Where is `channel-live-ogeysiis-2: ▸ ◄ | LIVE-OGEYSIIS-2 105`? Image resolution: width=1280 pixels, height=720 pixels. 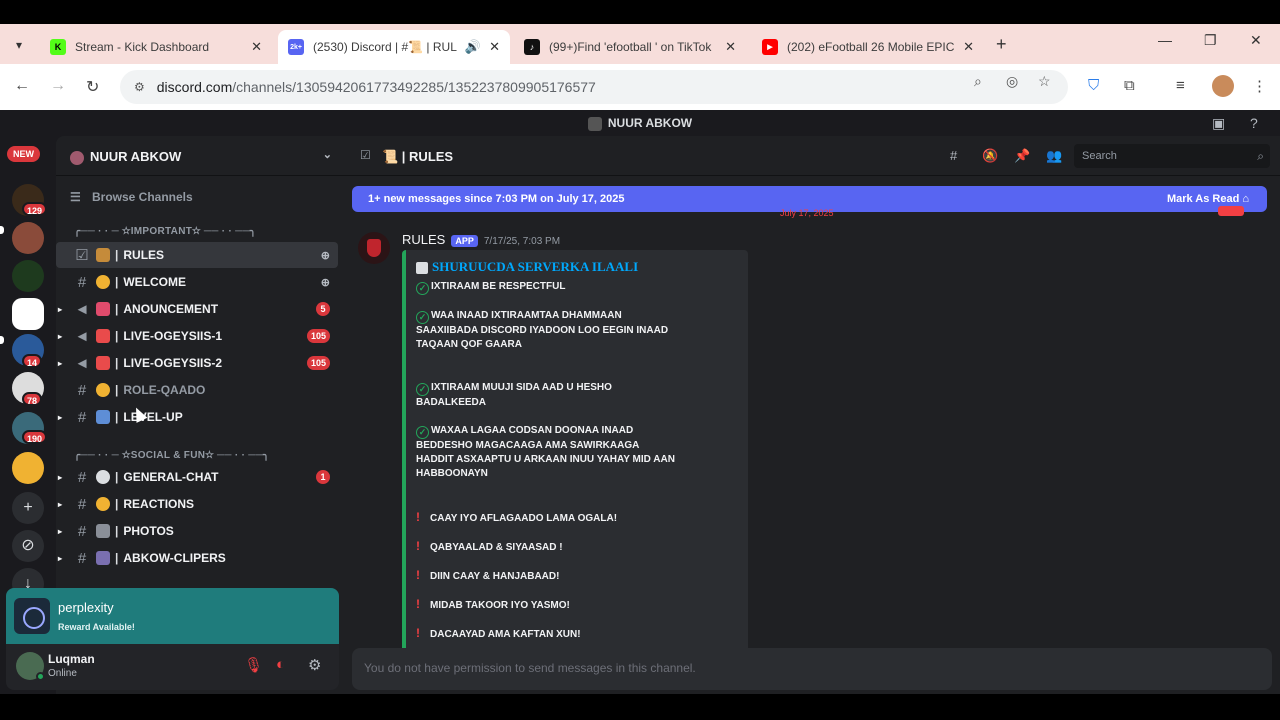
channel-live-ogeysiis-2: ▸ ◄ | LIVE-OGEYSIIS-2 105 is located at coordinates (197, 363).